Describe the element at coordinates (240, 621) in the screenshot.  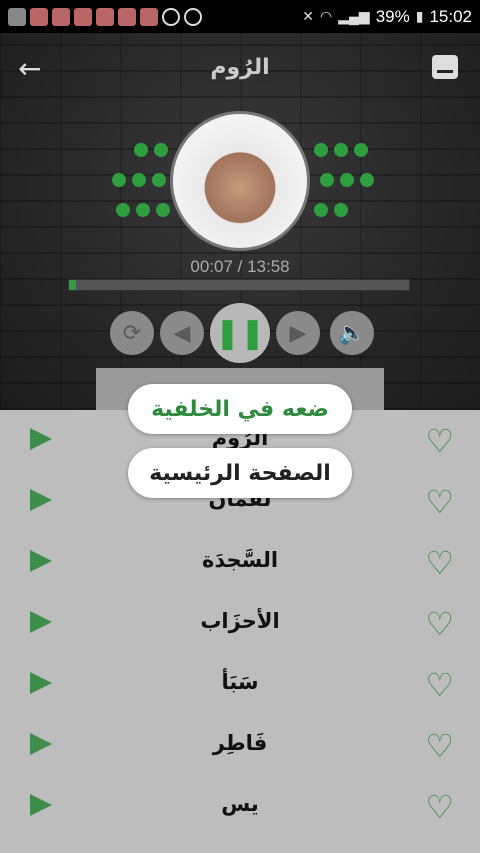
I see `sura-name: الأحزَاب` at that location.